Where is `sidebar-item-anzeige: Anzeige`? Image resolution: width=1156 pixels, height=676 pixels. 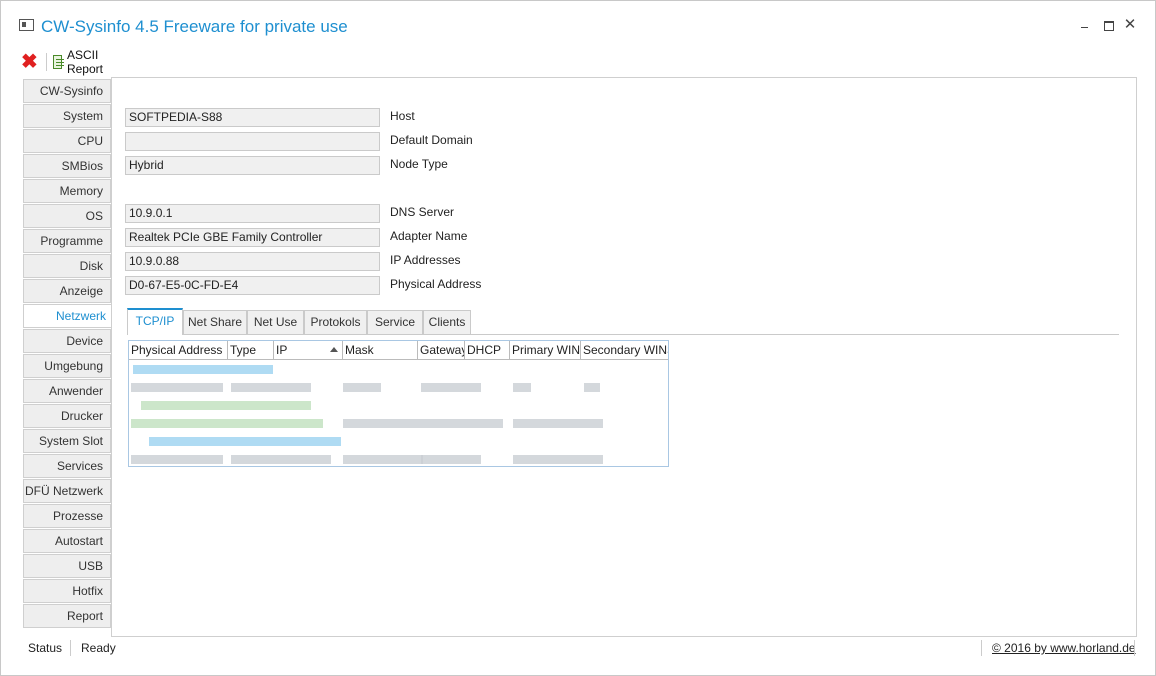
sidebar-item-anzeige: Anzeige is located at coordinates (67, 291).